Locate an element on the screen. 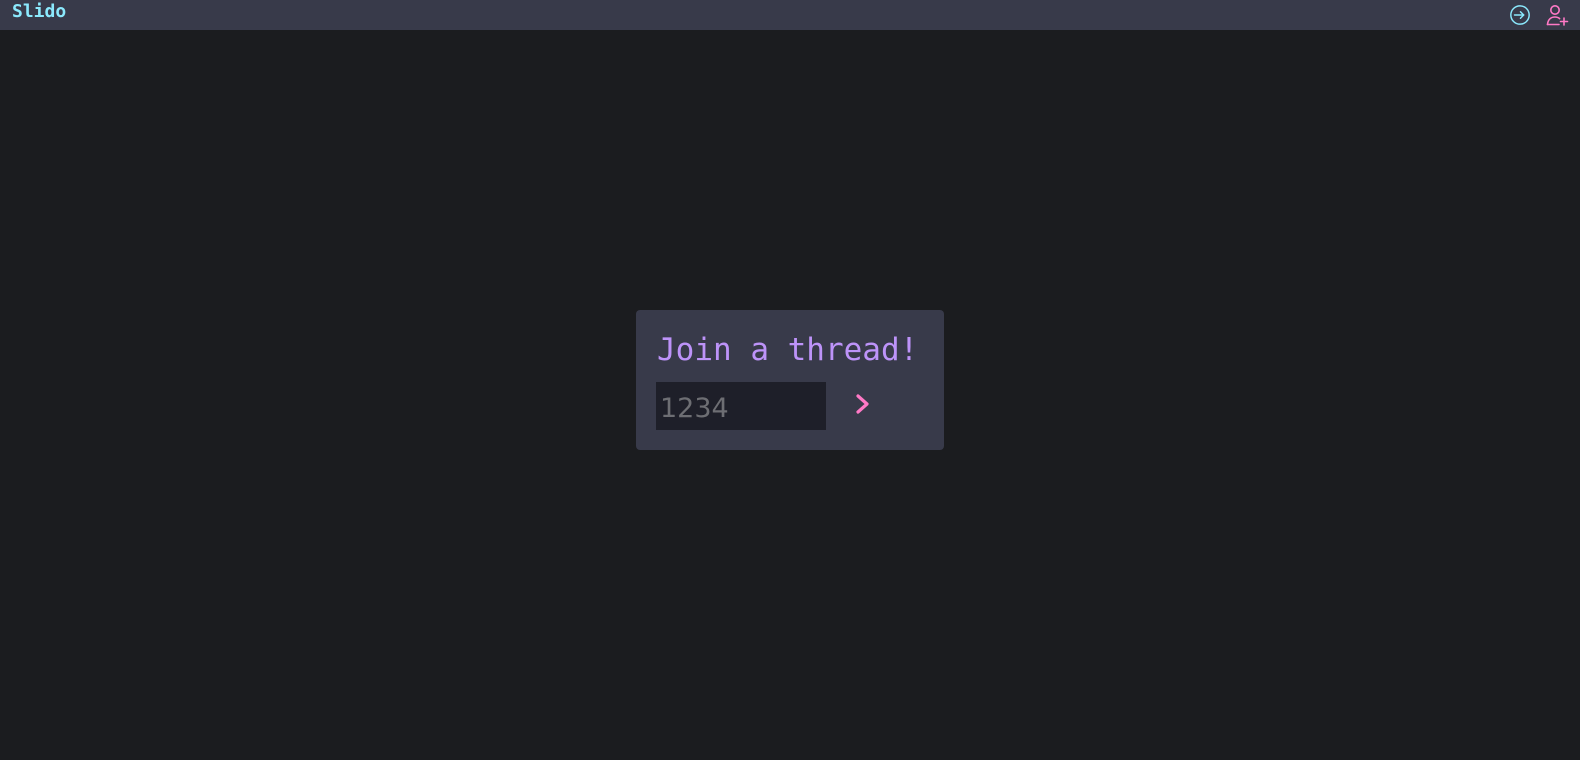 Image resolution: width=1580 pixels, height=760 pixels. join-submit-button is located at coordinates (863, 405).